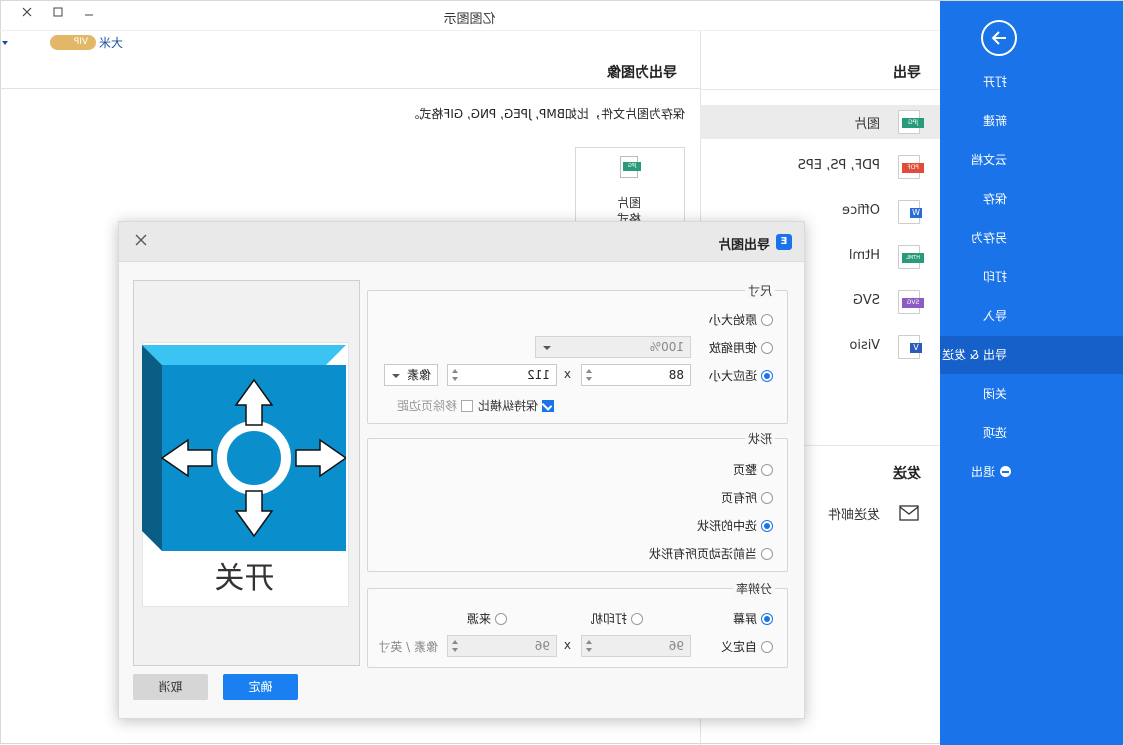  I want to click on export-item-image: JPG 图片, so click(820, 122).